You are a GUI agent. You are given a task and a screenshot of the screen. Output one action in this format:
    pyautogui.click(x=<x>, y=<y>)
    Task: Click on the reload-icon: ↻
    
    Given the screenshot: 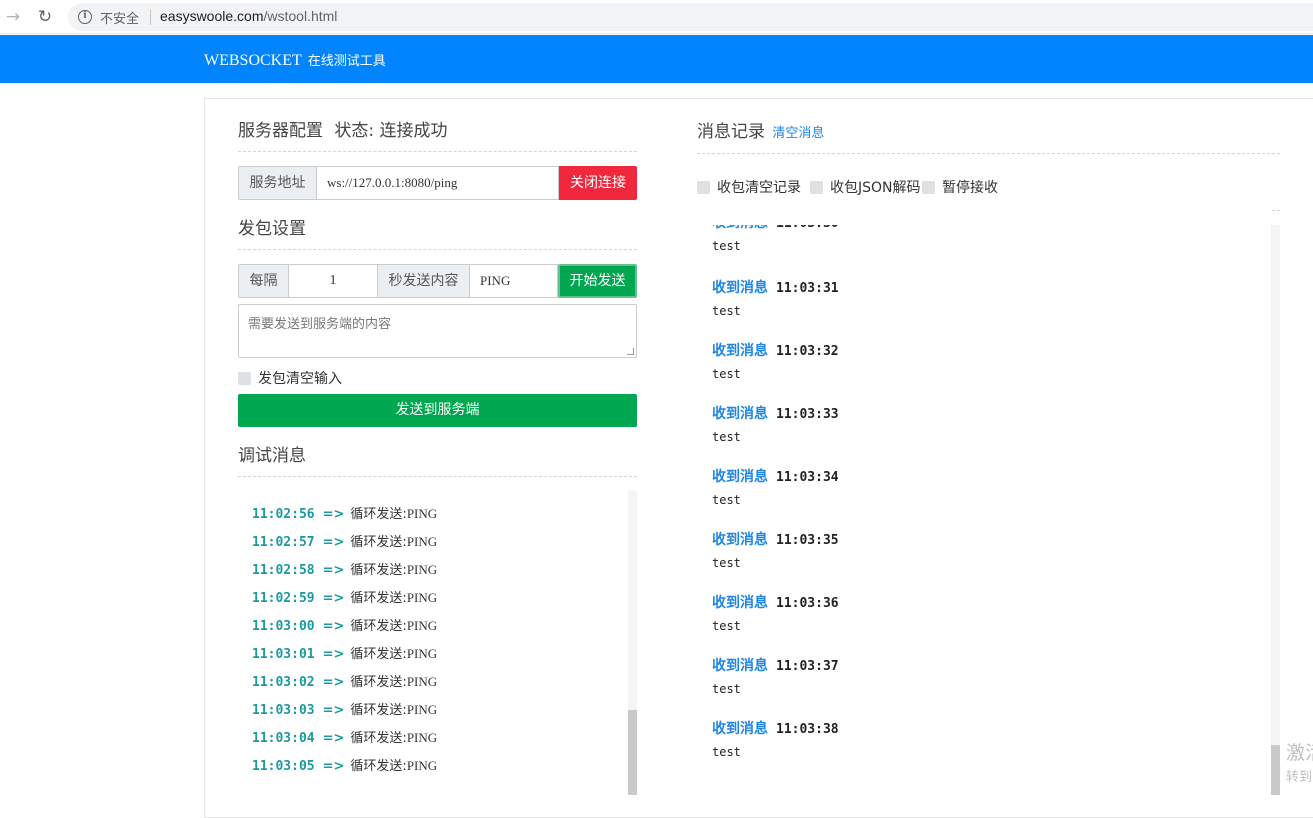 What is the action you would take?
    pyautogui.click(x=45, y=17)
    